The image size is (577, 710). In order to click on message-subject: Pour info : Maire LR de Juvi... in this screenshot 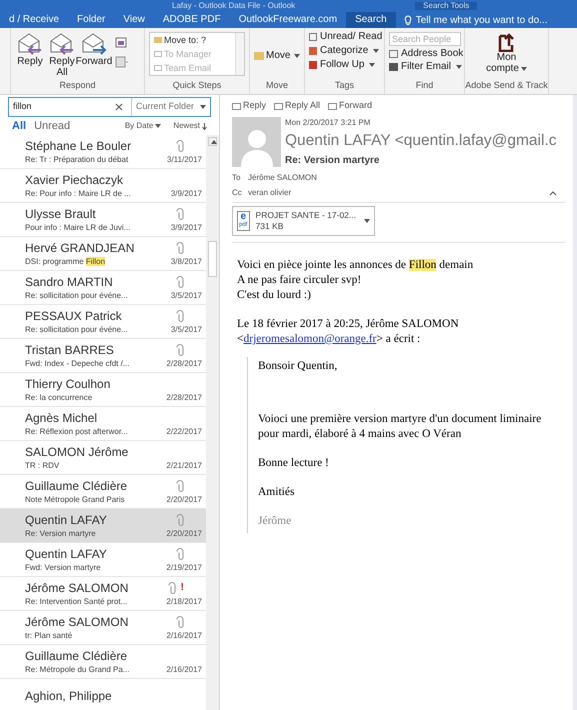, I will do `click(77, 228)`.